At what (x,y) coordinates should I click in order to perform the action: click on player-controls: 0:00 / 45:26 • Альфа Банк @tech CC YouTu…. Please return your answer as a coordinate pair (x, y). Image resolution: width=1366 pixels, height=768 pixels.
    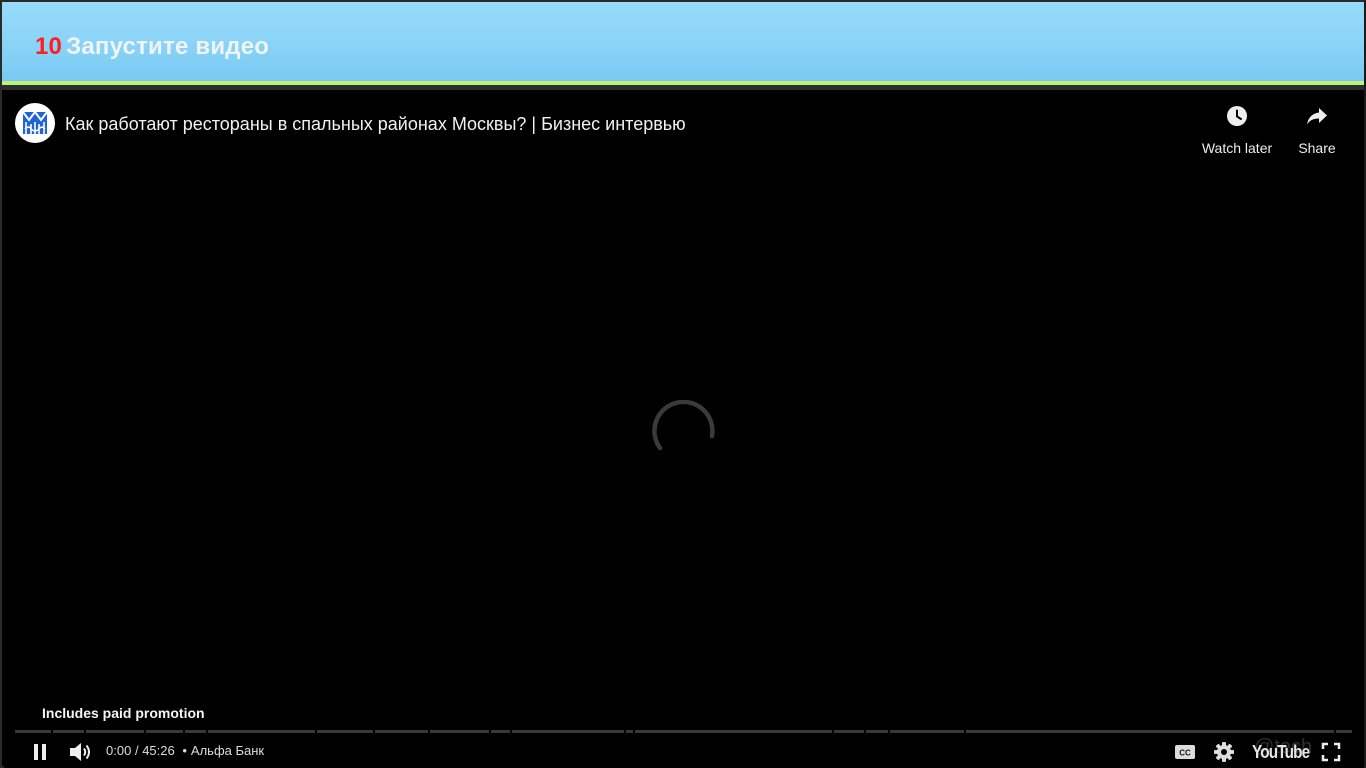
    Looking at the image, I should click on (684, 751).